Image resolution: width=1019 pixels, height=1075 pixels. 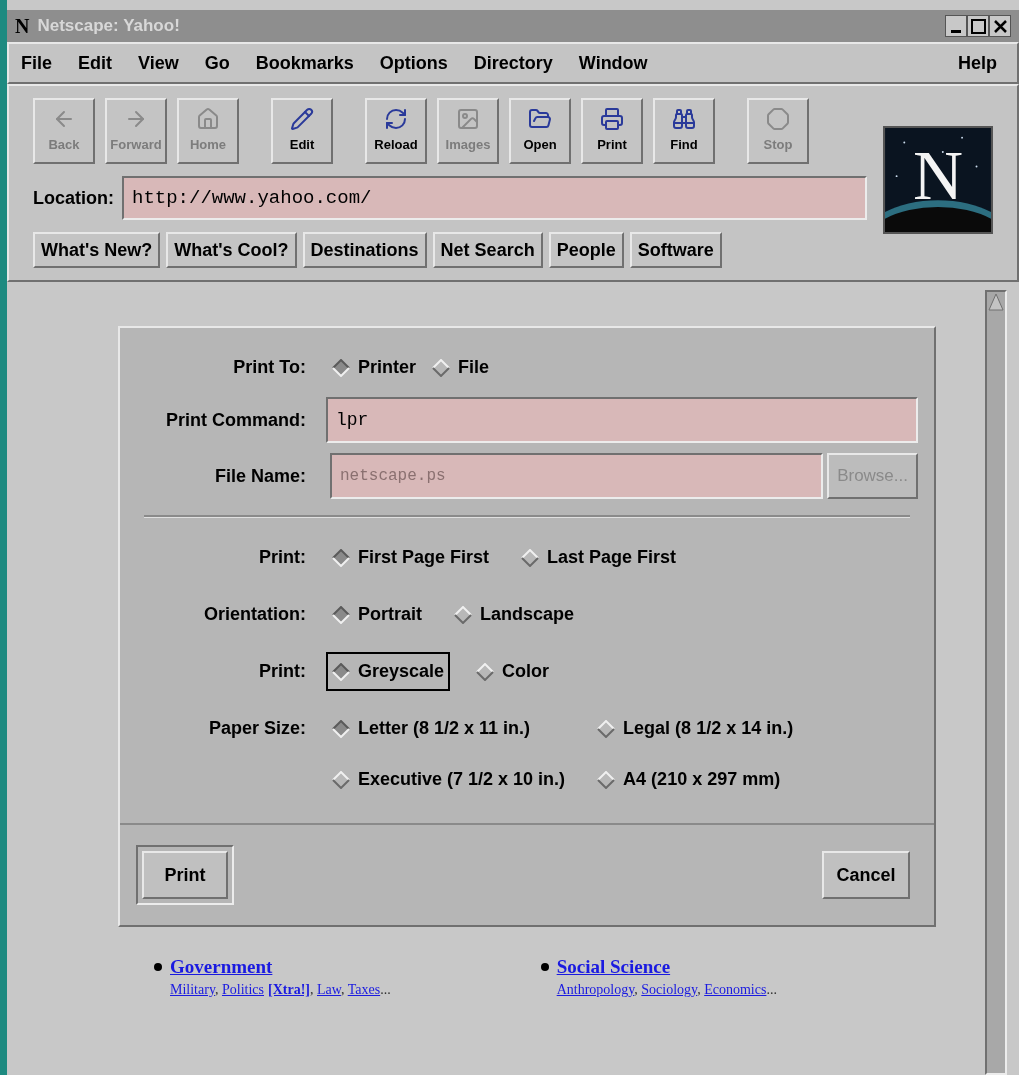 What do you see at coordinates (192, 989) in the screenshot?
I see `subcategory-link: Military` at bounding box center [192, 989].